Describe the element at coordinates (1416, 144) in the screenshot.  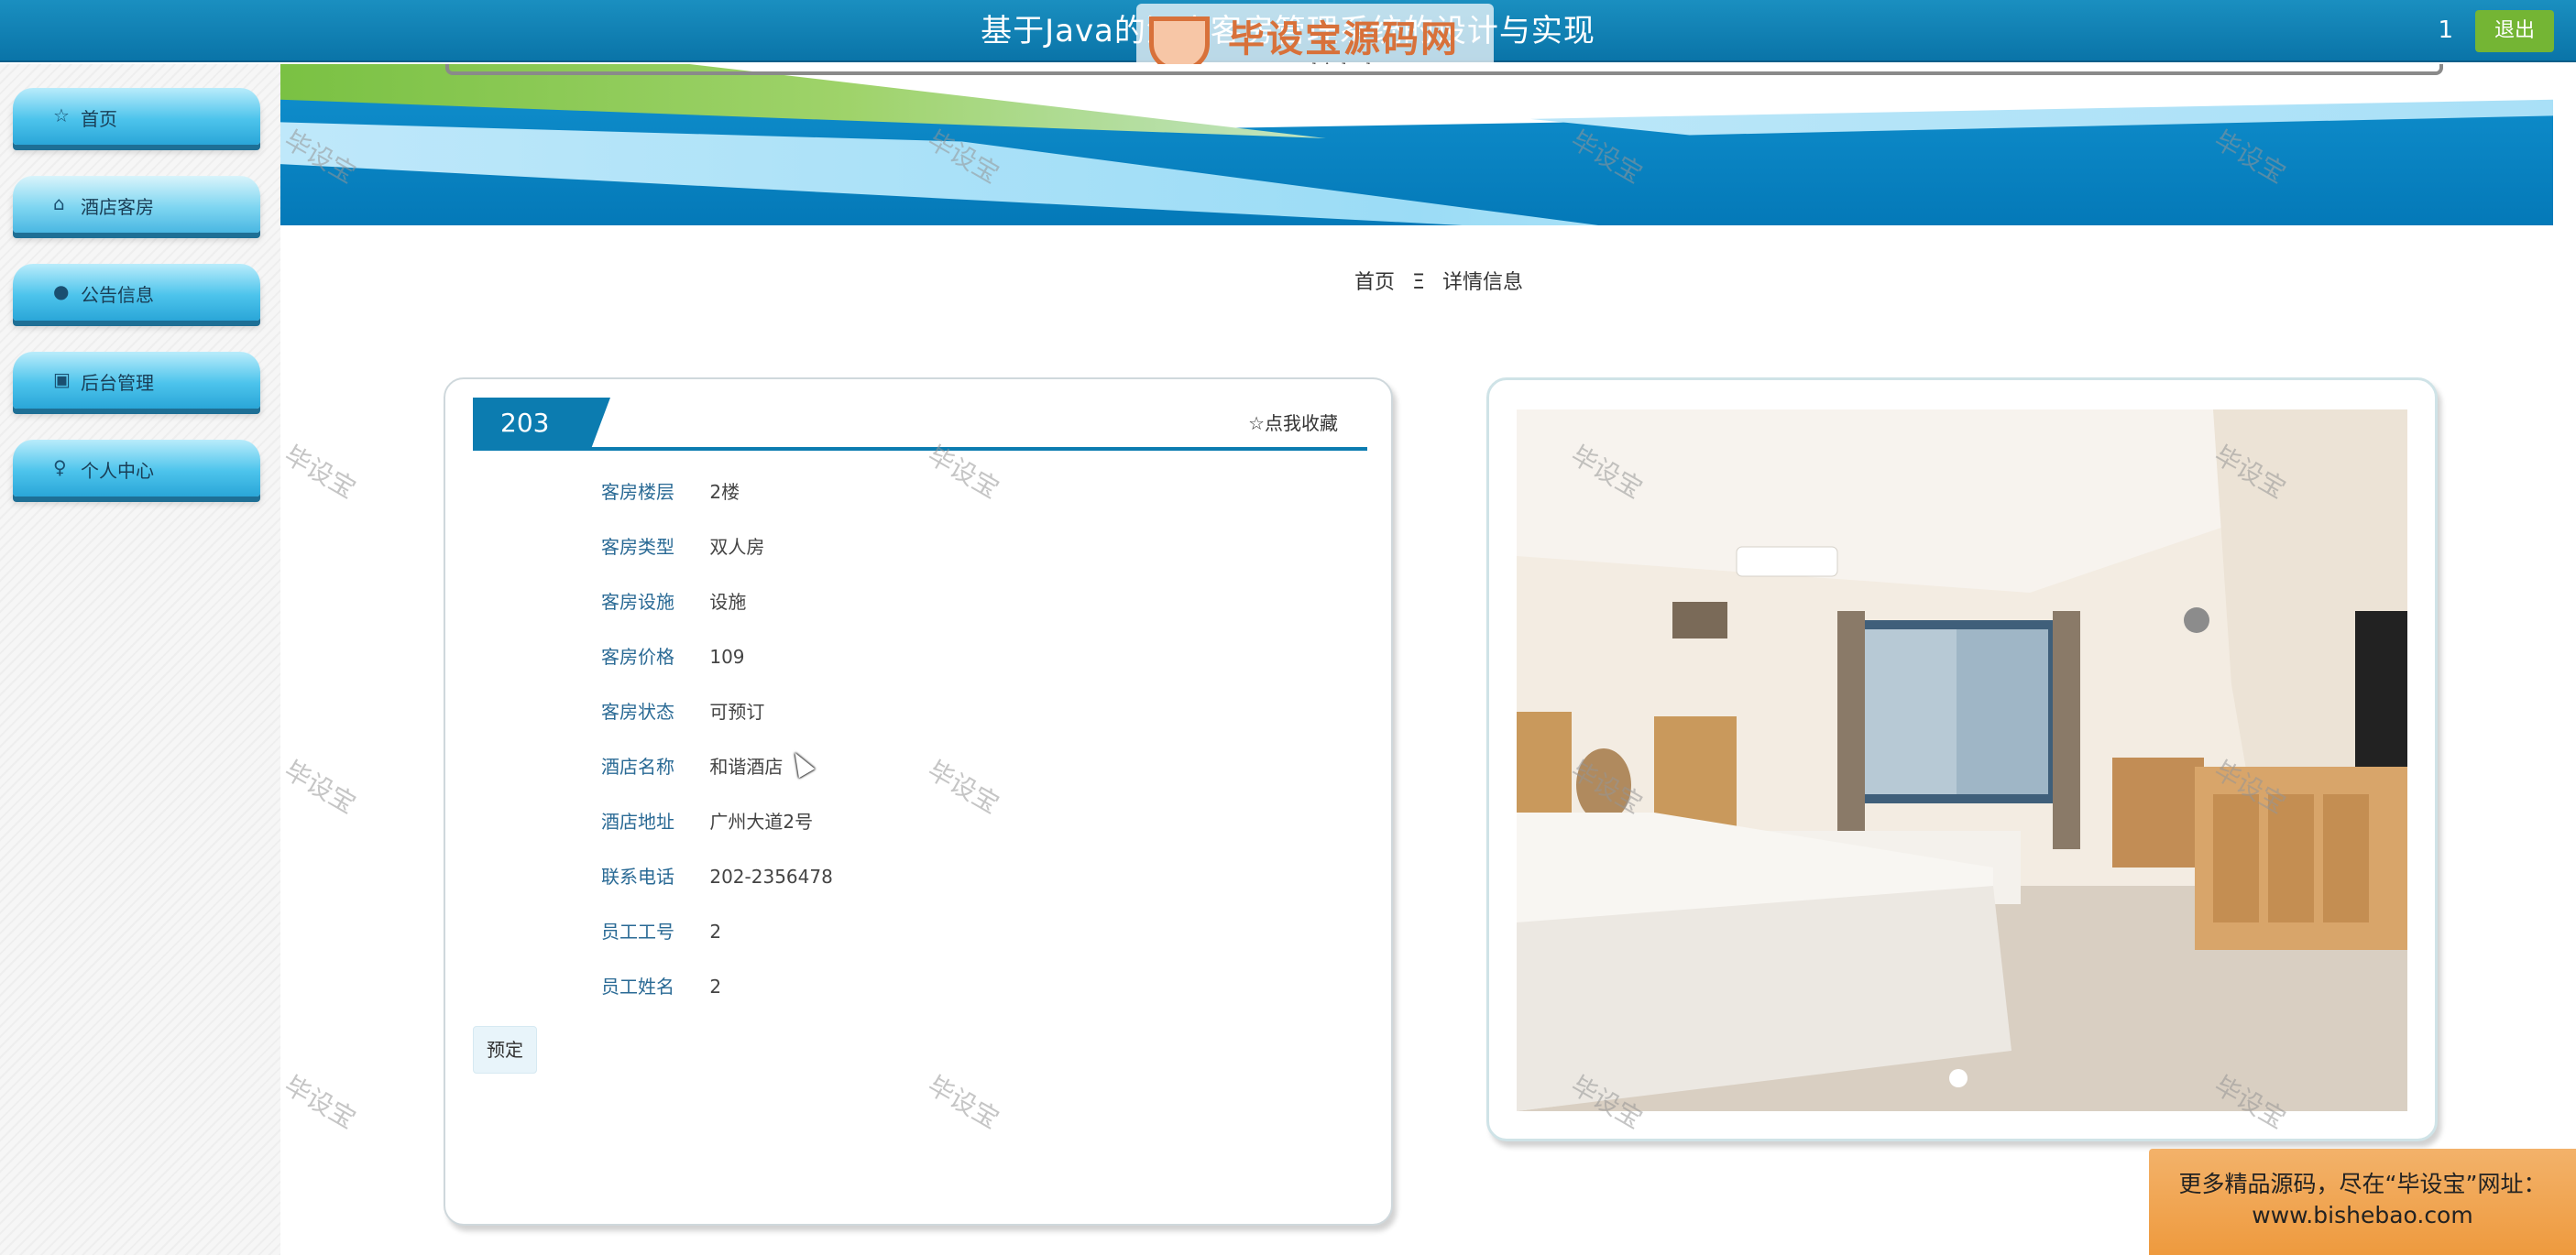
I see `banner` at that location.